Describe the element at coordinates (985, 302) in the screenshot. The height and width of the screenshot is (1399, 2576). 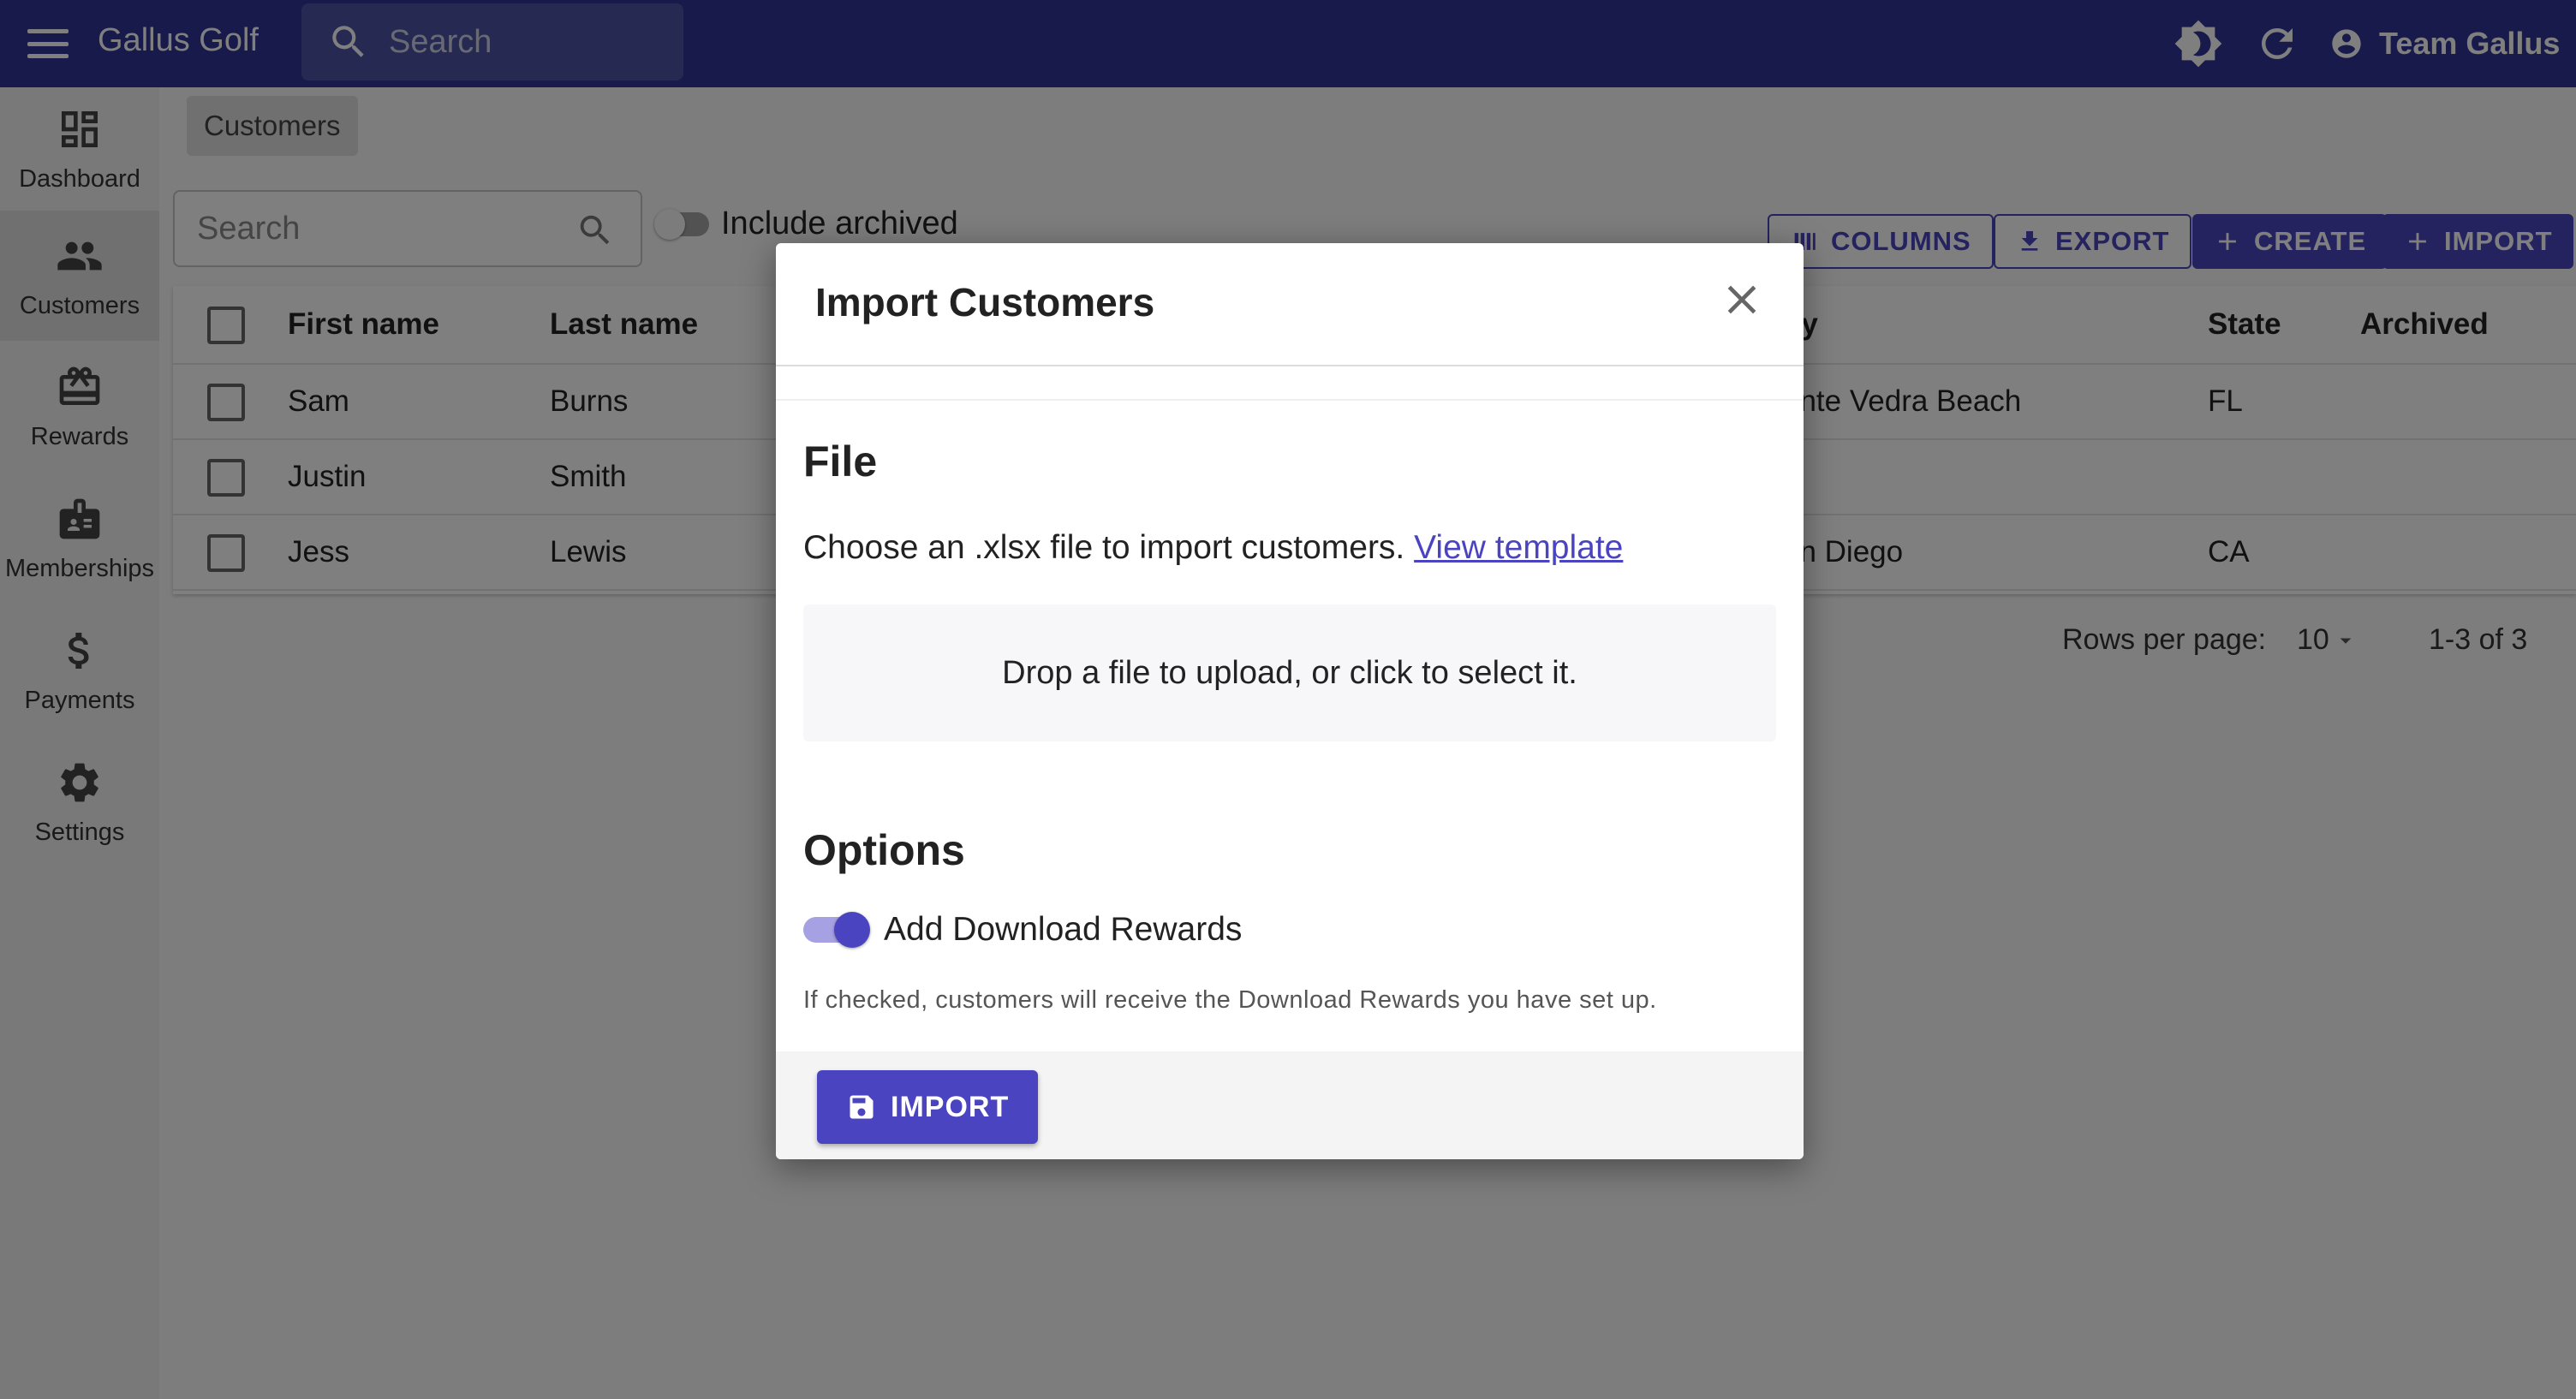
I see `dialog-title: Import Customers` at that location.